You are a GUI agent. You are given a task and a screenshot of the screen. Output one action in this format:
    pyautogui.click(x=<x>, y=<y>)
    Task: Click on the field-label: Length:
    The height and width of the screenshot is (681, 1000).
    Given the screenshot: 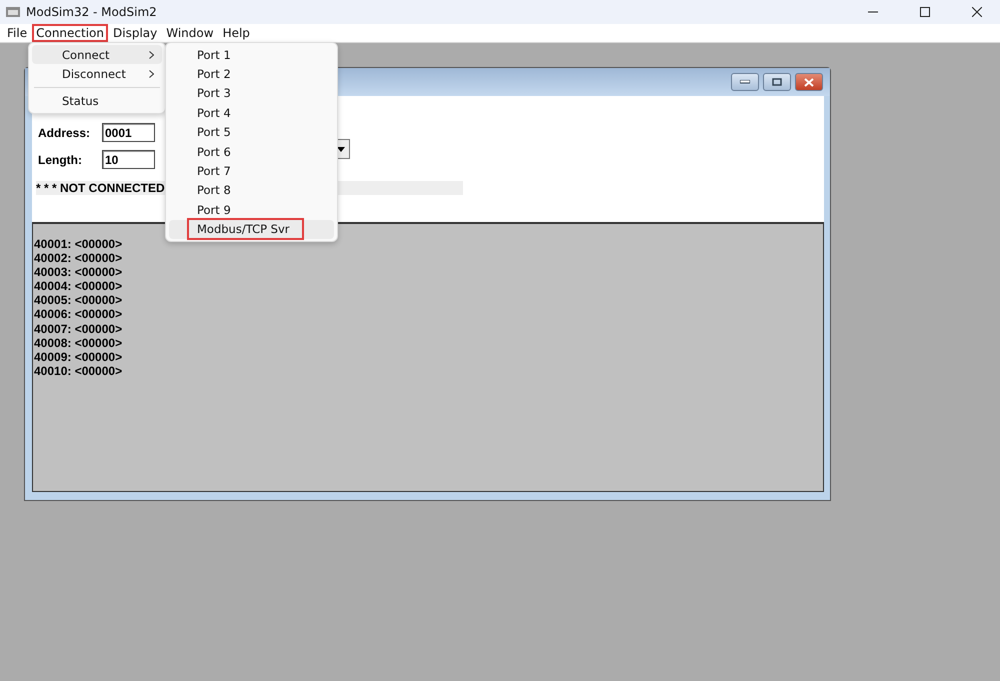 What is the action you would take?
    pyautogui.click(x=60, y=159)
    